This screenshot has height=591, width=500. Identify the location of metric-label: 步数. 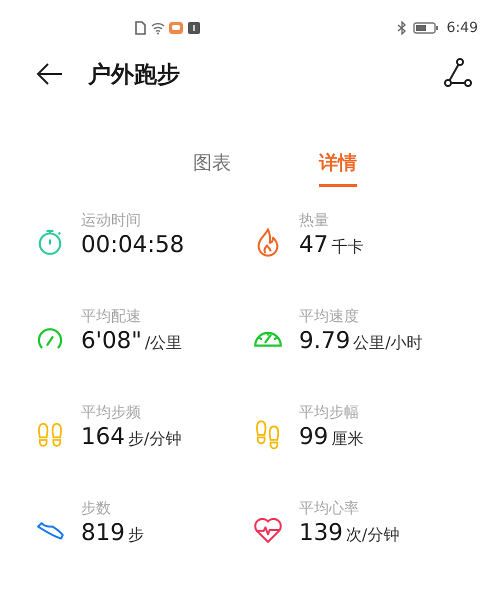
(96, 508).